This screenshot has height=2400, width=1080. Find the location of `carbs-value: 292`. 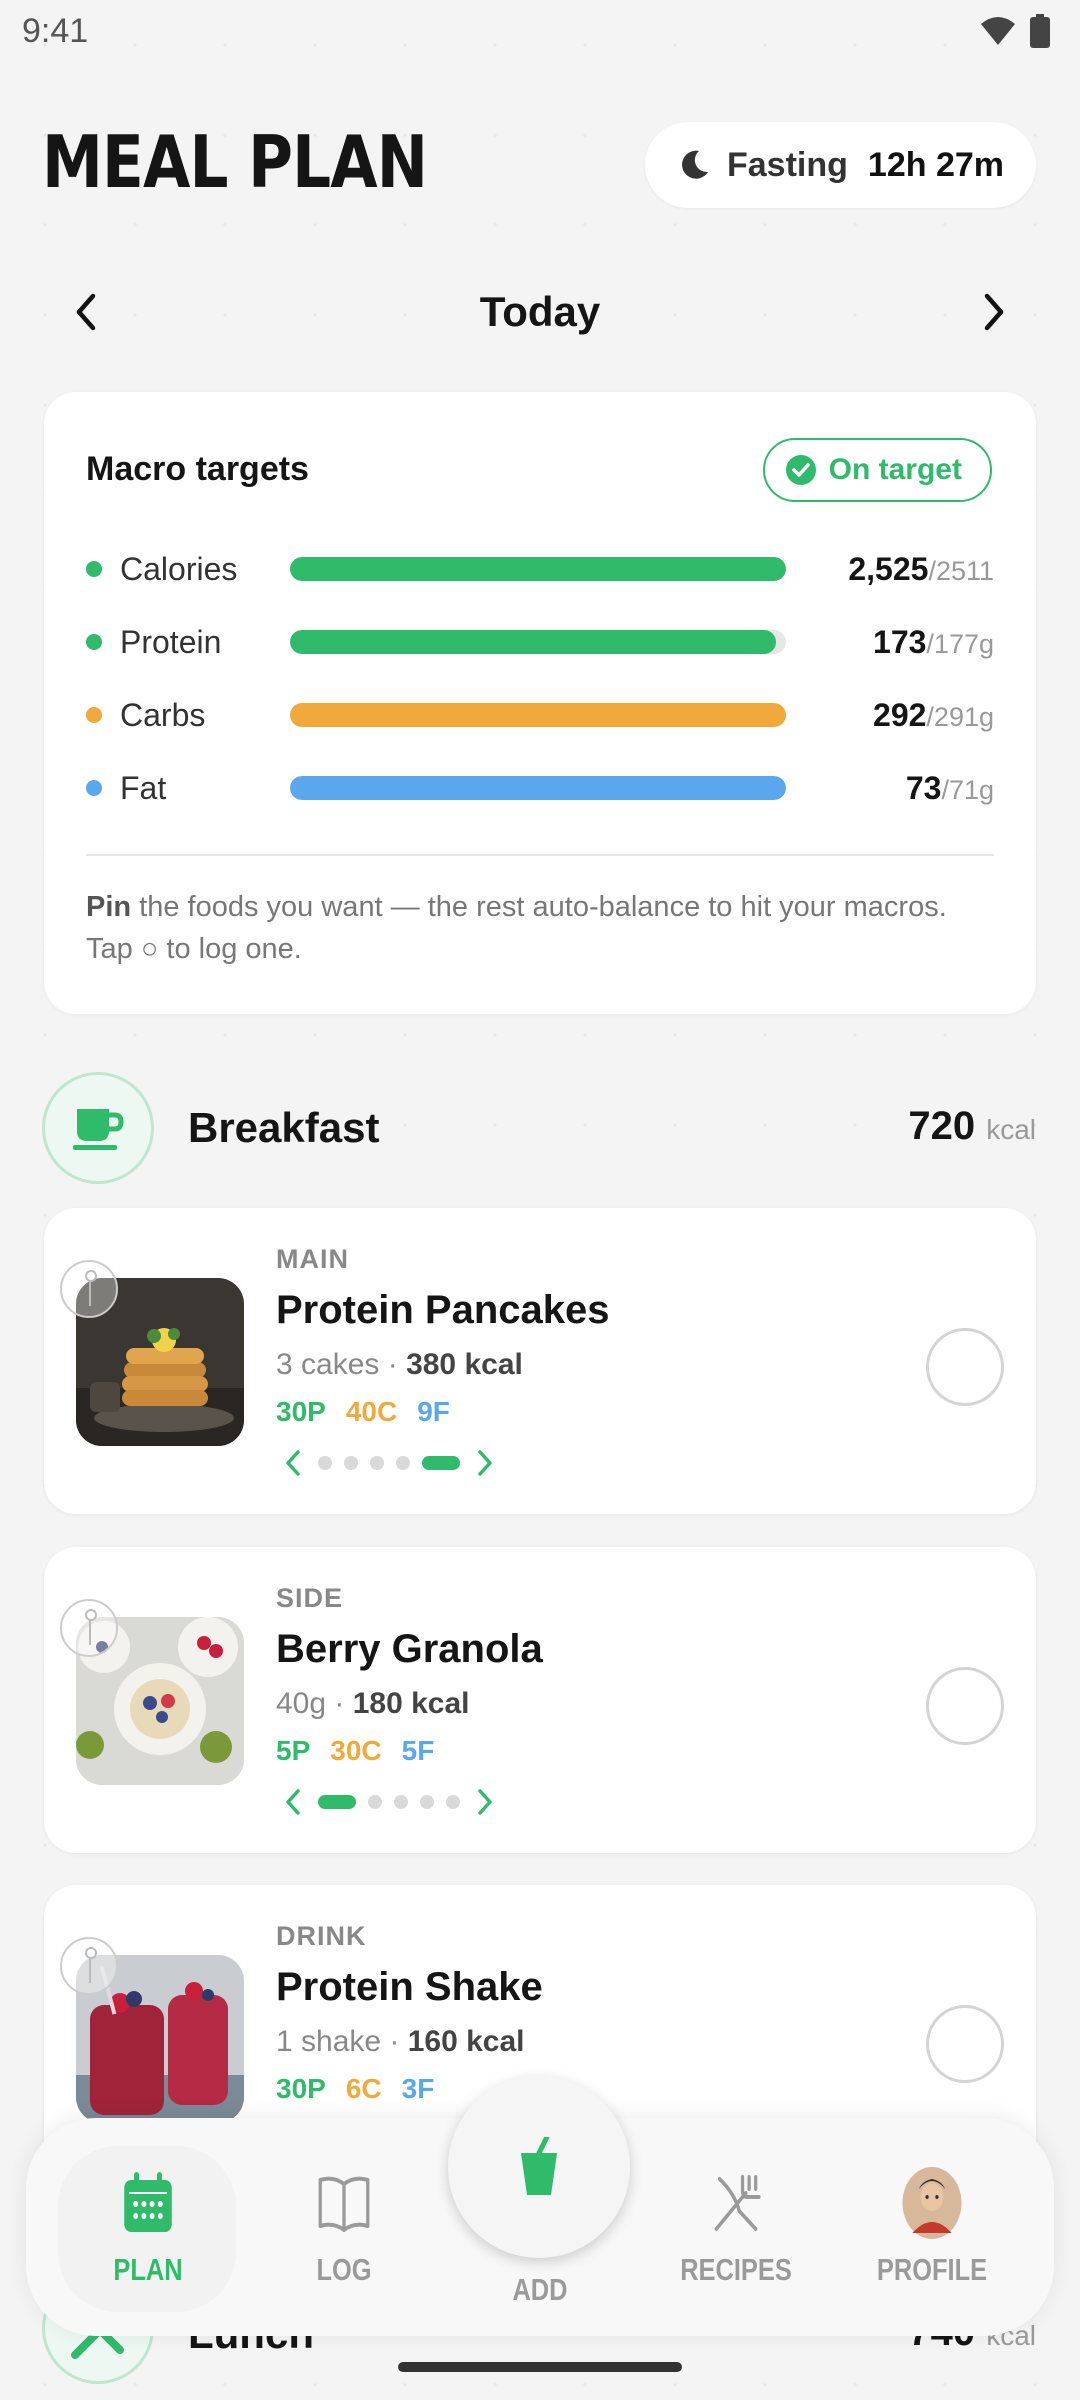

carbs-value: 292 is located at coordinates (900, 714).